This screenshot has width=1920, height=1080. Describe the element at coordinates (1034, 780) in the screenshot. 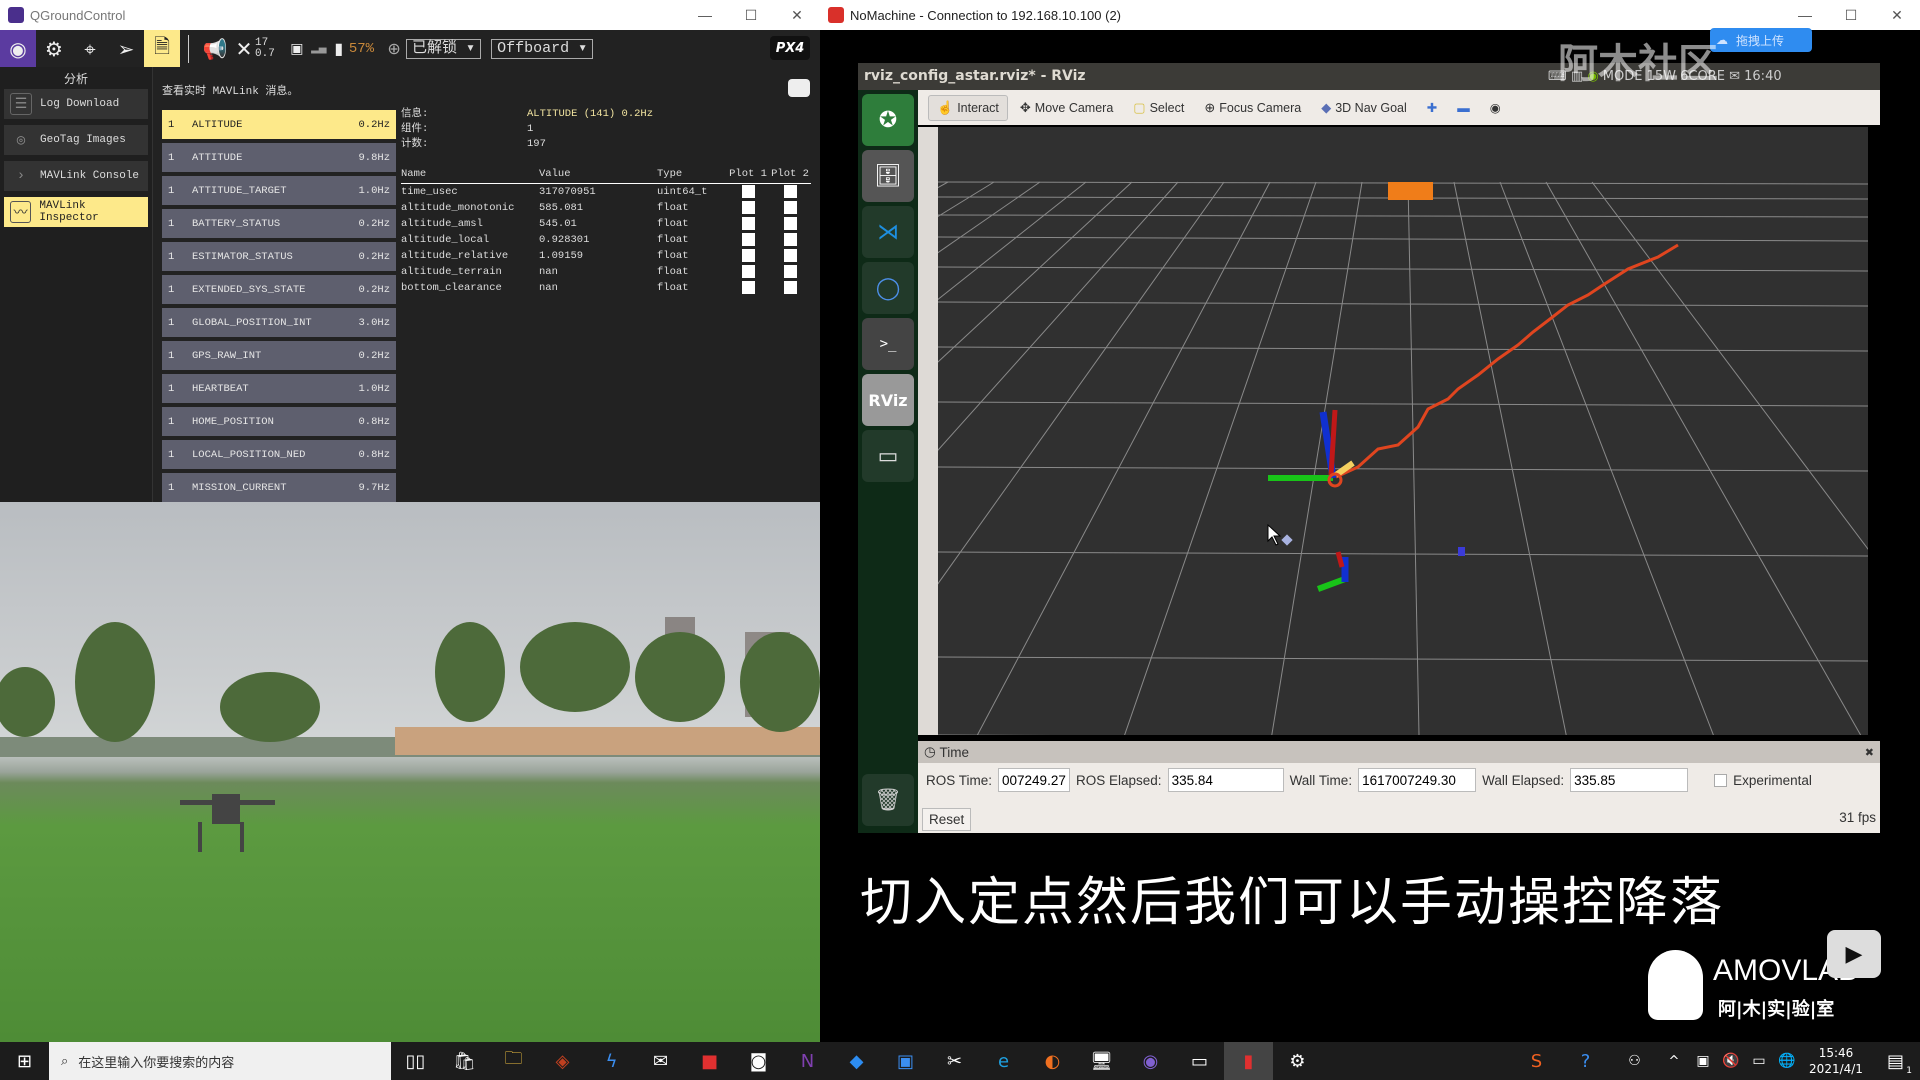

I see `ros-time-field` at that location.